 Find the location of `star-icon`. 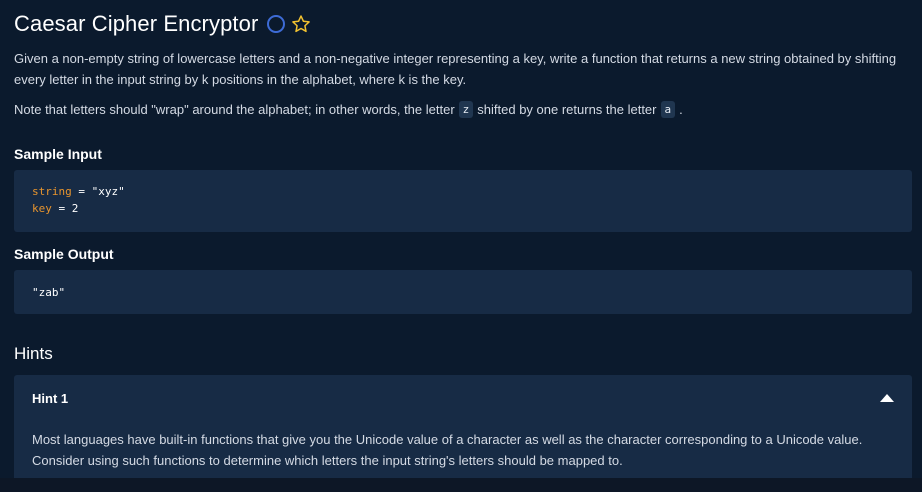

star-icon is located at coordinates (301, 24).